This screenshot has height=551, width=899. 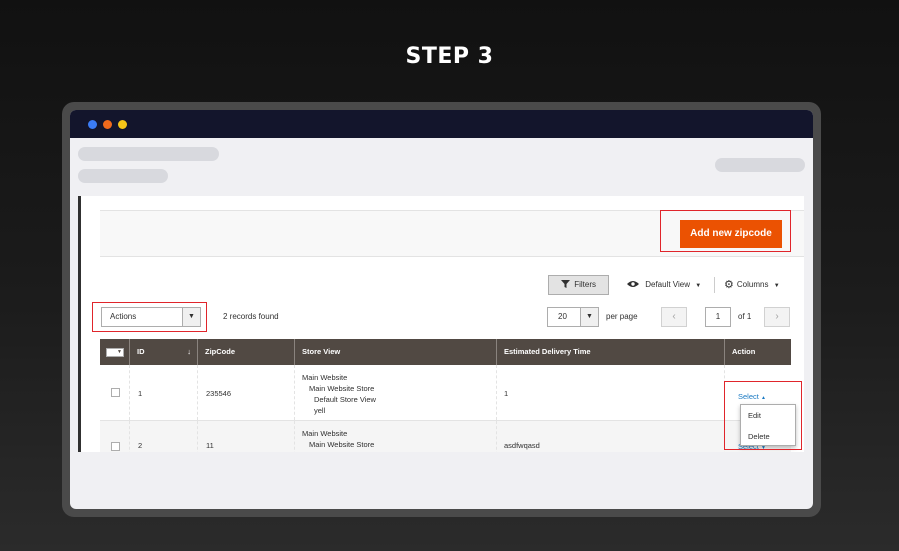 What do you see at coordinates (107, 124) in the screenshot?
I see `window-dot-orange` at bounding box center [107, 124].